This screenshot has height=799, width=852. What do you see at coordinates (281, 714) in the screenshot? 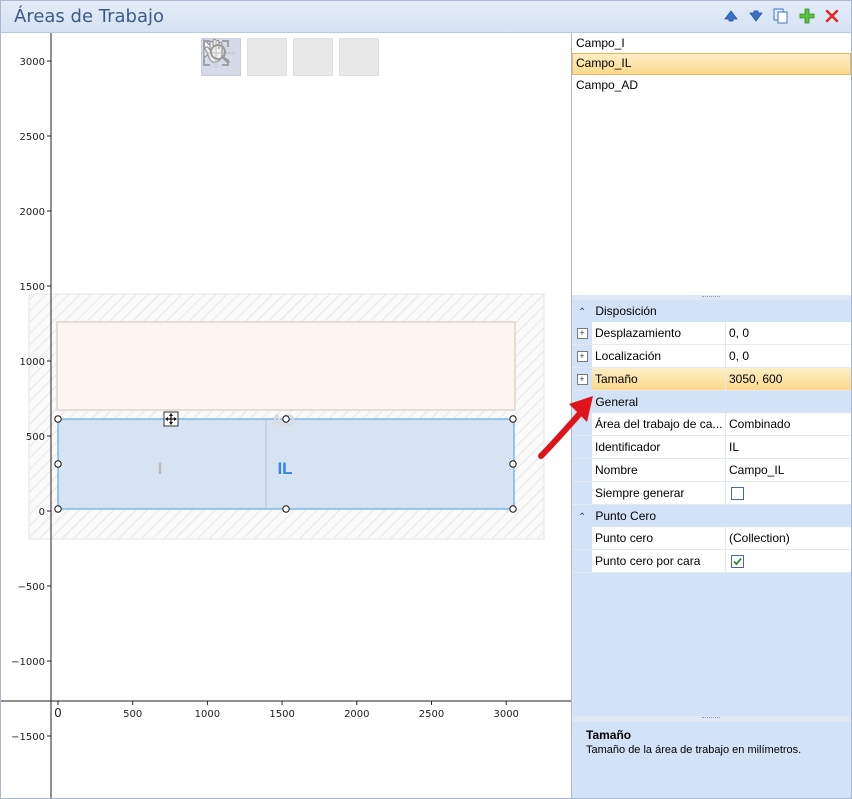
I see `x-tick-label: 1500` at bounding box center [281, 714].